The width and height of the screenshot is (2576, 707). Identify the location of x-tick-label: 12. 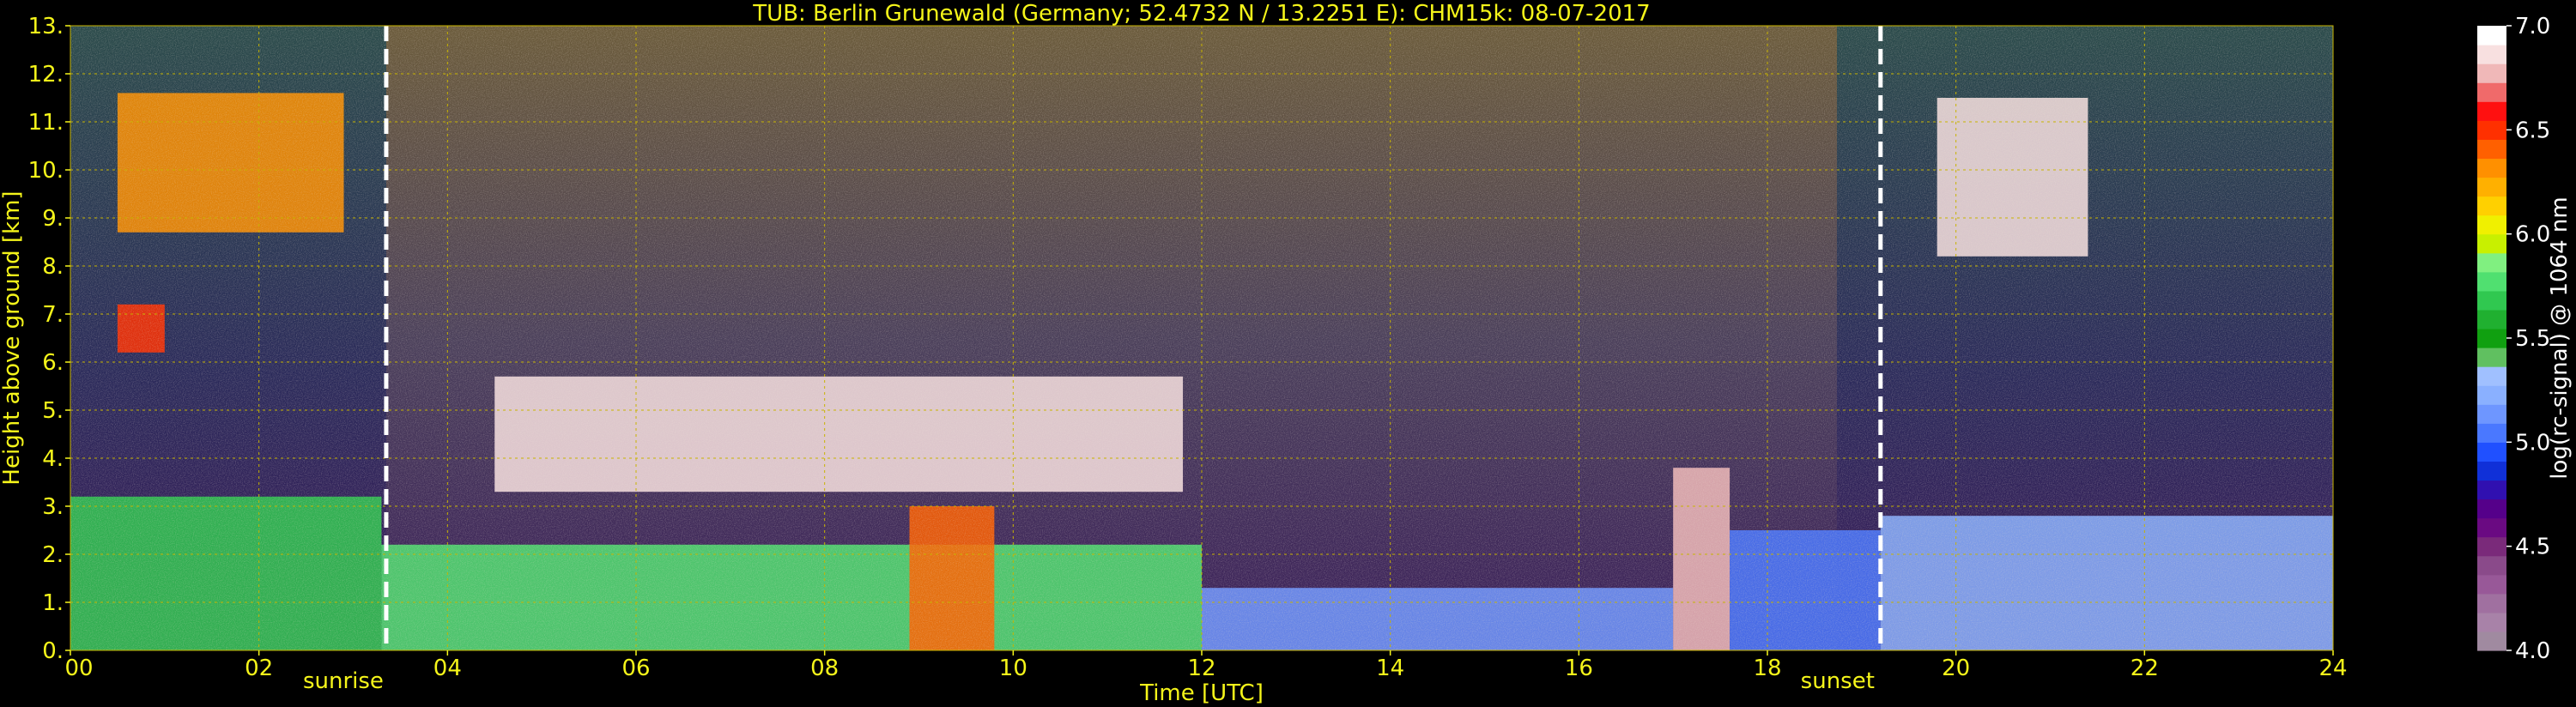
(1201, 668).